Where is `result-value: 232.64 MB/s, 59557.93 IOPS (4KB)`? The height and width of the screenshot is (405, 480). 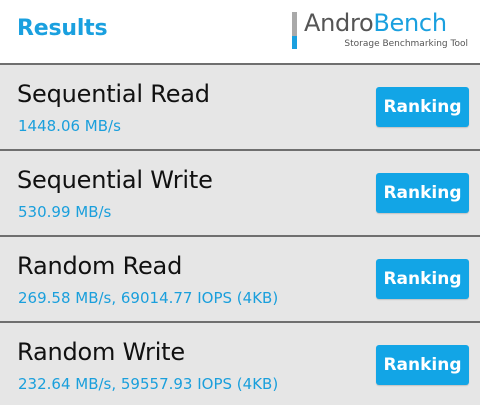 result-value: 232.64 MB/s, 59557.93 IOPS (4KB) is located at coordinates (148, 384).